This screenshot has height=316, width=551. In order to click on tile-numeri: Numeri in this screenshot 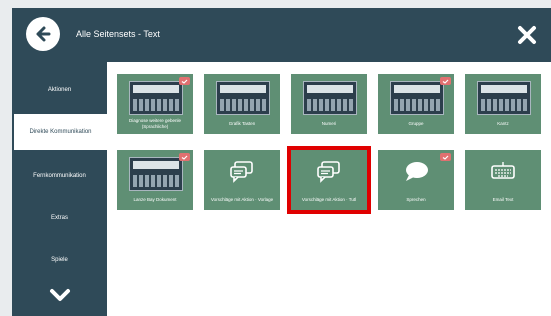, I will do `click(329, 104)`.